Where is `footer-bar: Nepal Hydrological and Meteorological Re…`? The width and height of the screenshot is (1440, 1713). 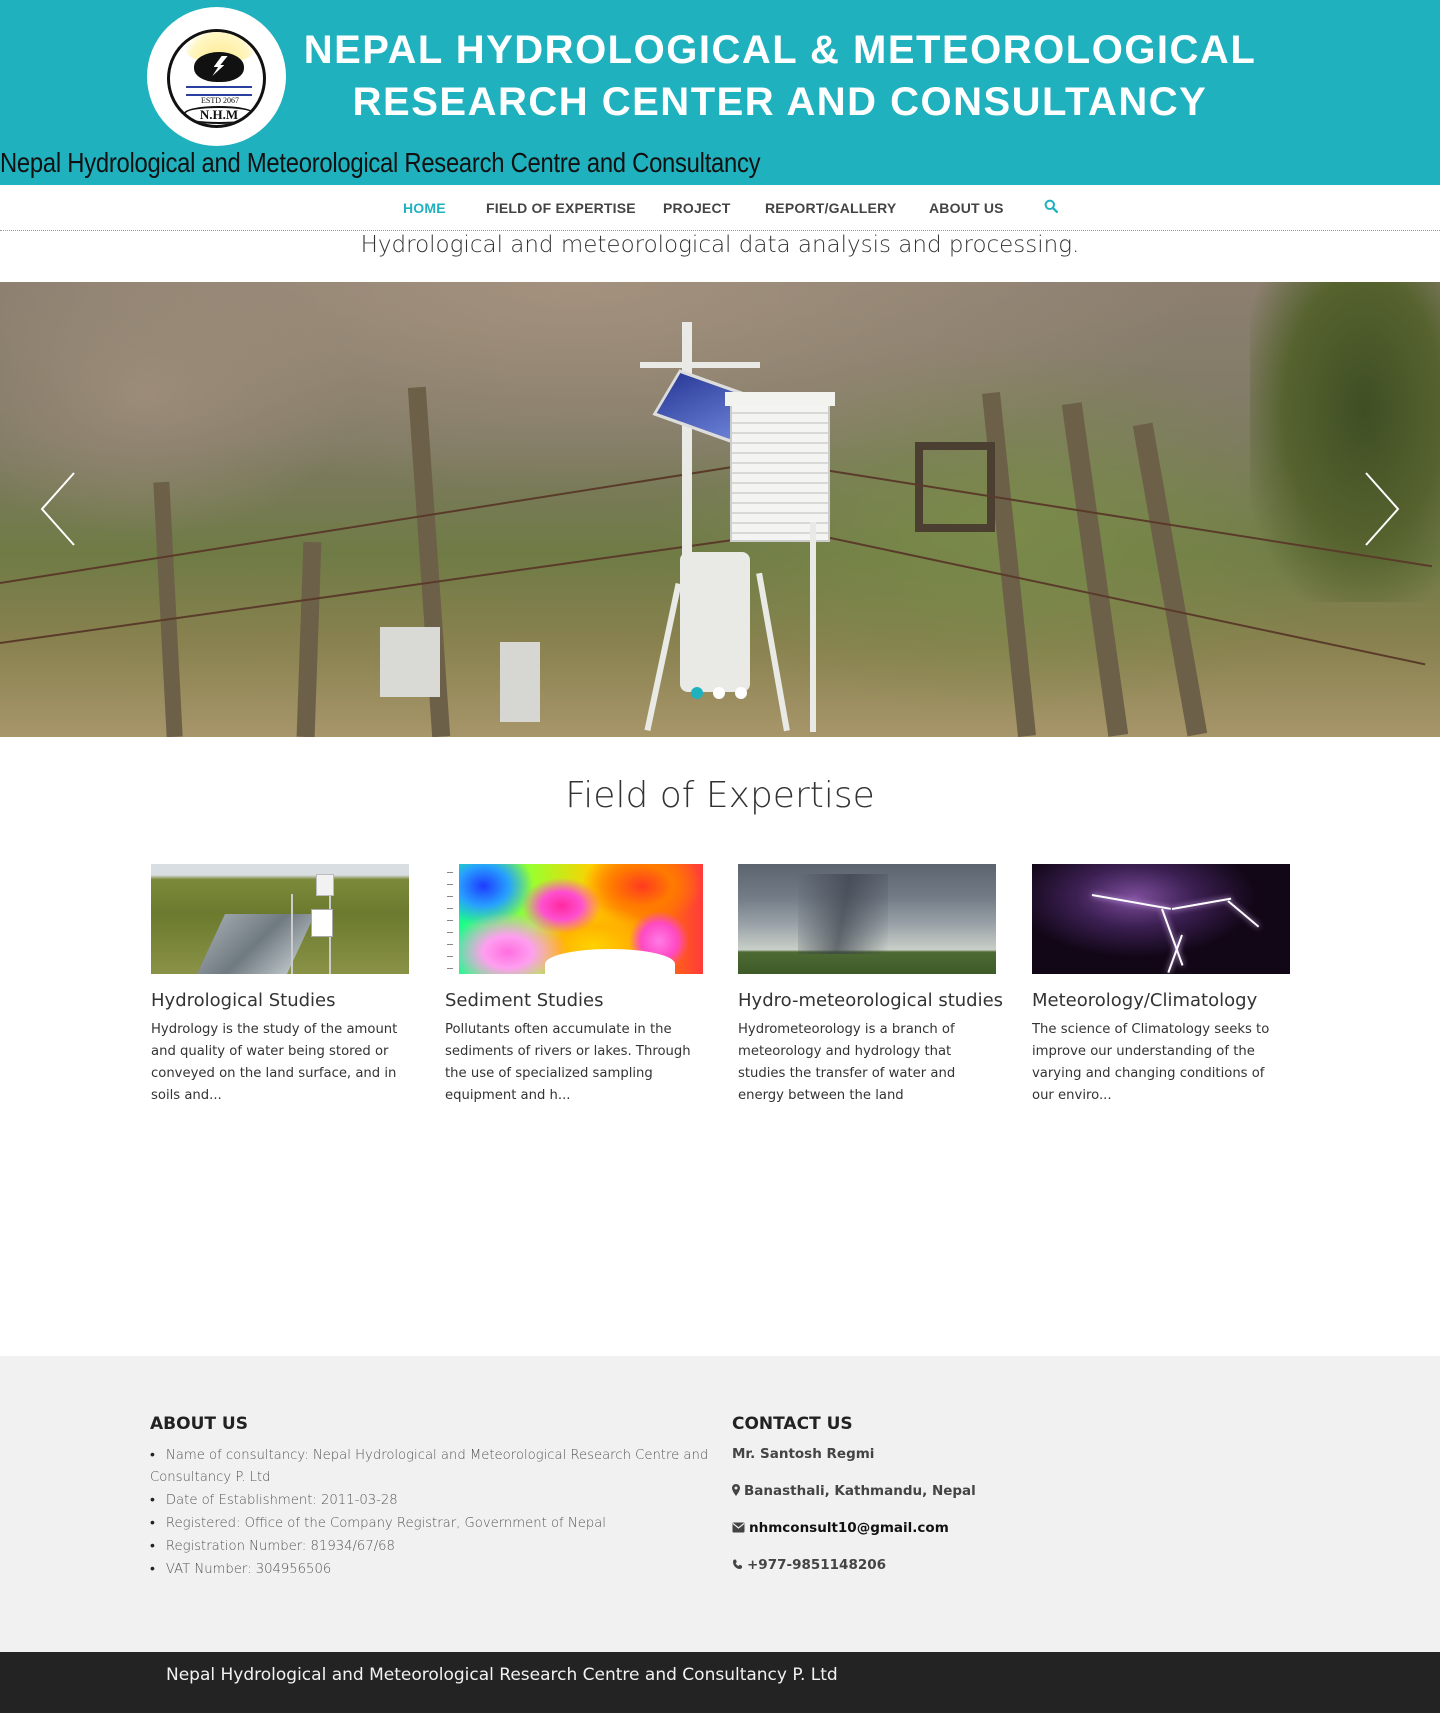
footer-bar: Nepal Hydrological and Meteorological Re… is located at coordinates (720, 1682).